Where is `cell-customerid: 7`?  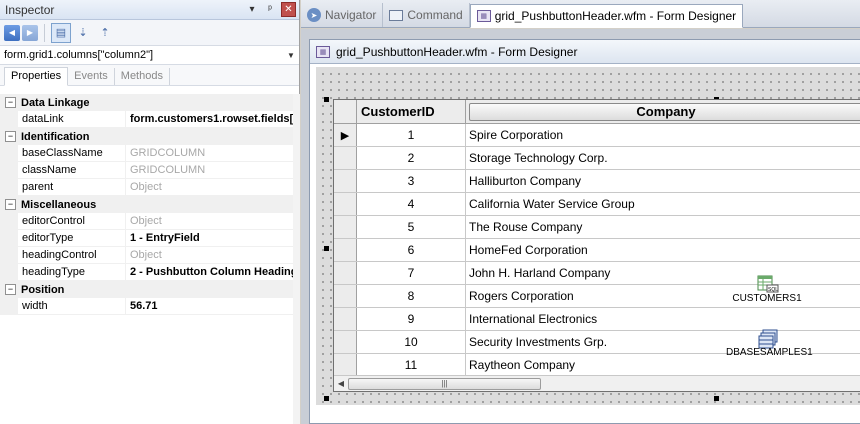 cell-customerid: 7 is located at coordinates (411, 273).